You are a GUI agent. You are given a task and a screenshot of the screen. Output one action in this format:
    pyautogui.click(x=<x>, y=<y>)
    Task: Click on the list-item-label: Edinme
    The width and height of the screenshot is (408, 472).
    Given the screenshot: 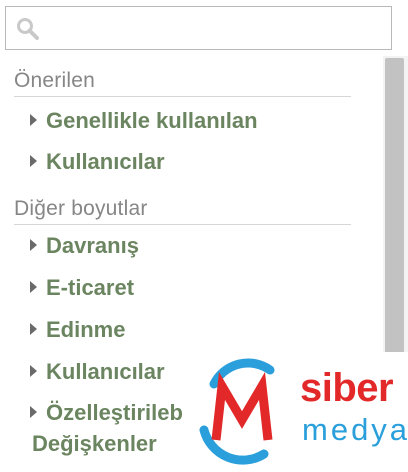 What is the action you would take?
    pyautogui.click(x=86, y=329)
    